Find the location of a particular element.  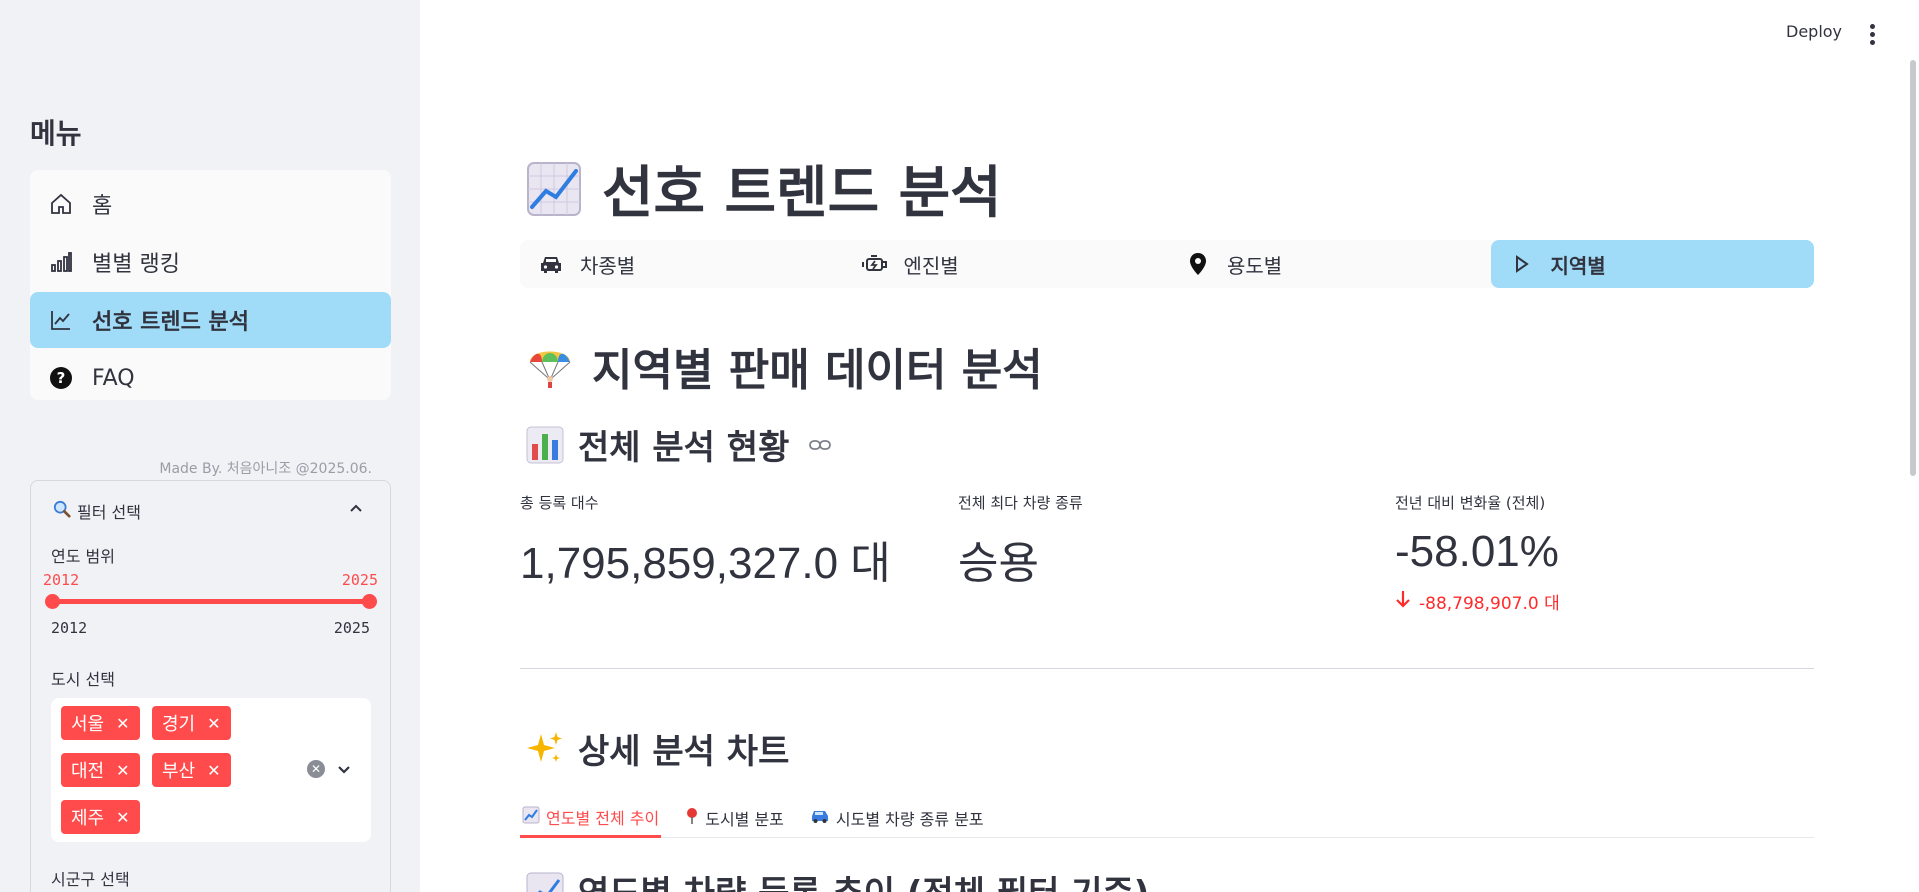

metric-top-vehicle-type: 전체 최다 차량 종류 승용 is located at coordinates (1020, 541).